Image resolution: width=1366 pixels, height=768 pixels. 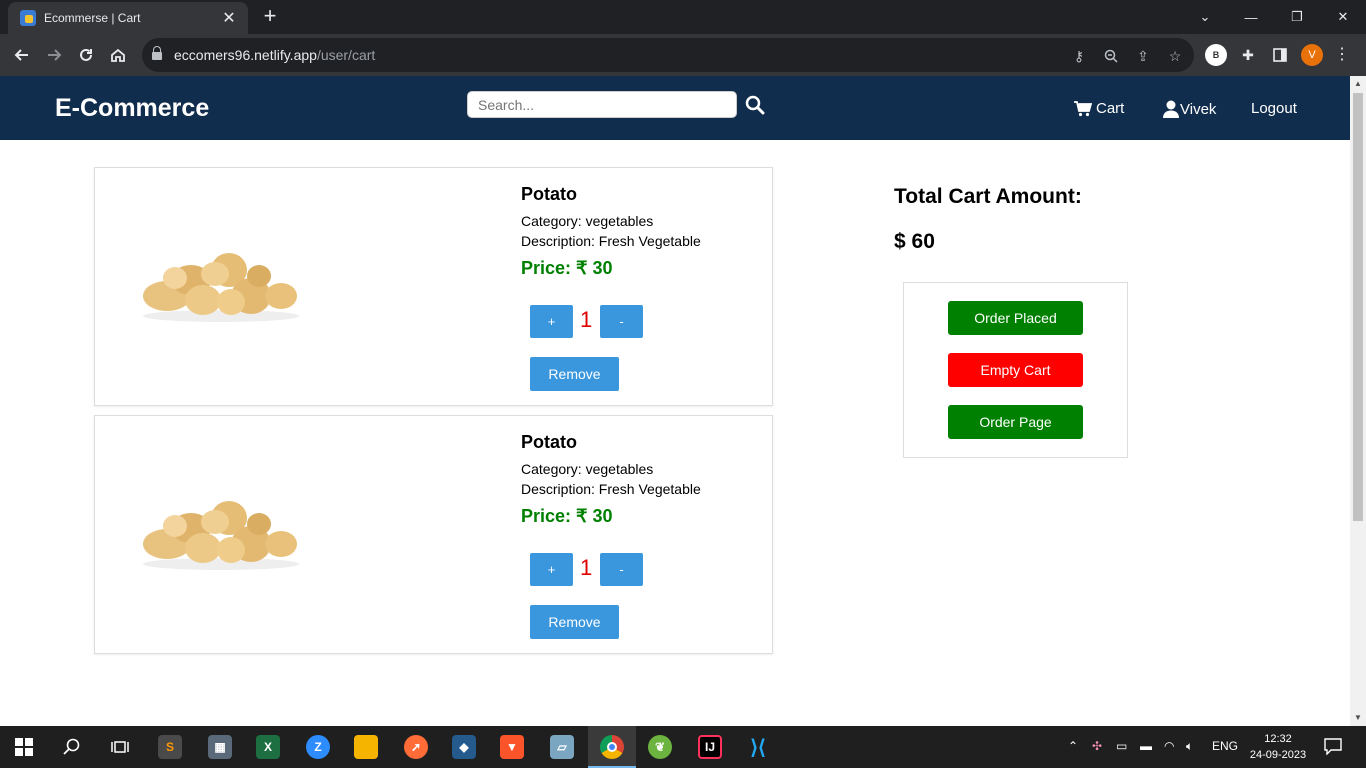 I want to click on total-cart-label: Total Cart Amount:, so click(x=988, y=196).